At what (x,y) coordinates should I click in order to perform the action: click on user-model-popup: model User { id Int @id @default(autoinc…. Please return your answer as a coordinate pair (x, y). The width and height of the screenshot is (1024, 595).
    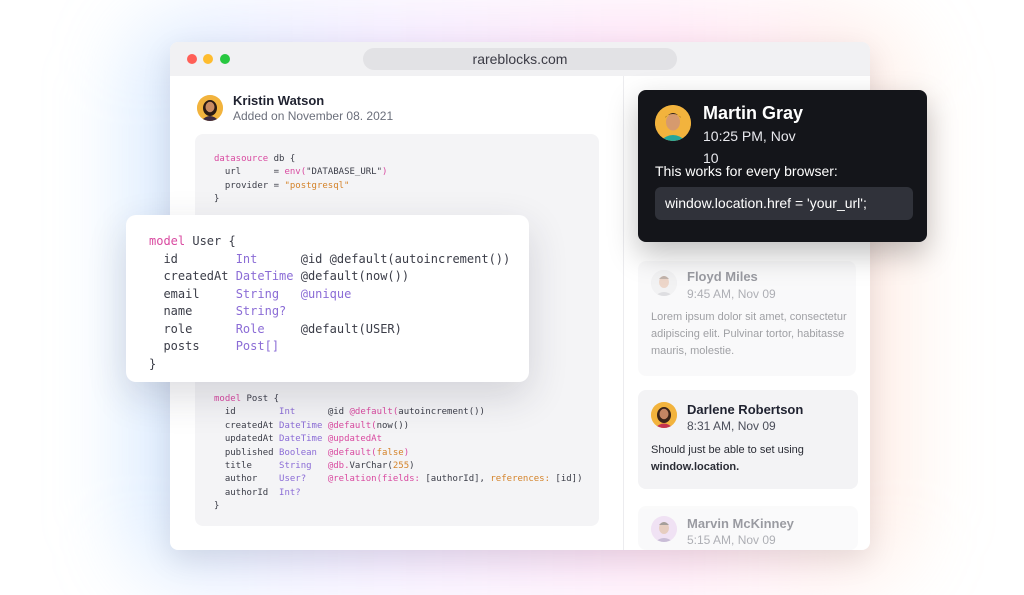
    Looking at the image, I should click on (327, 298).